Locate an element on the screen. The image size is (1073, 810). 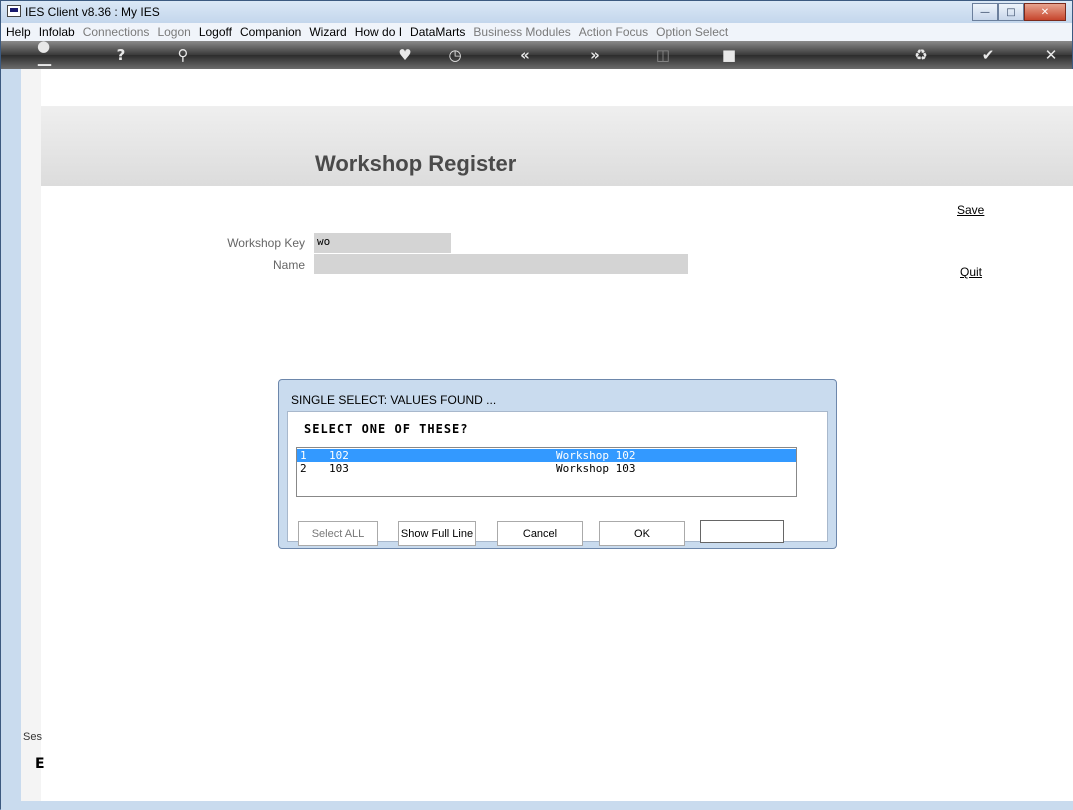
row-number: 2 is located at coordinates (303, 468).